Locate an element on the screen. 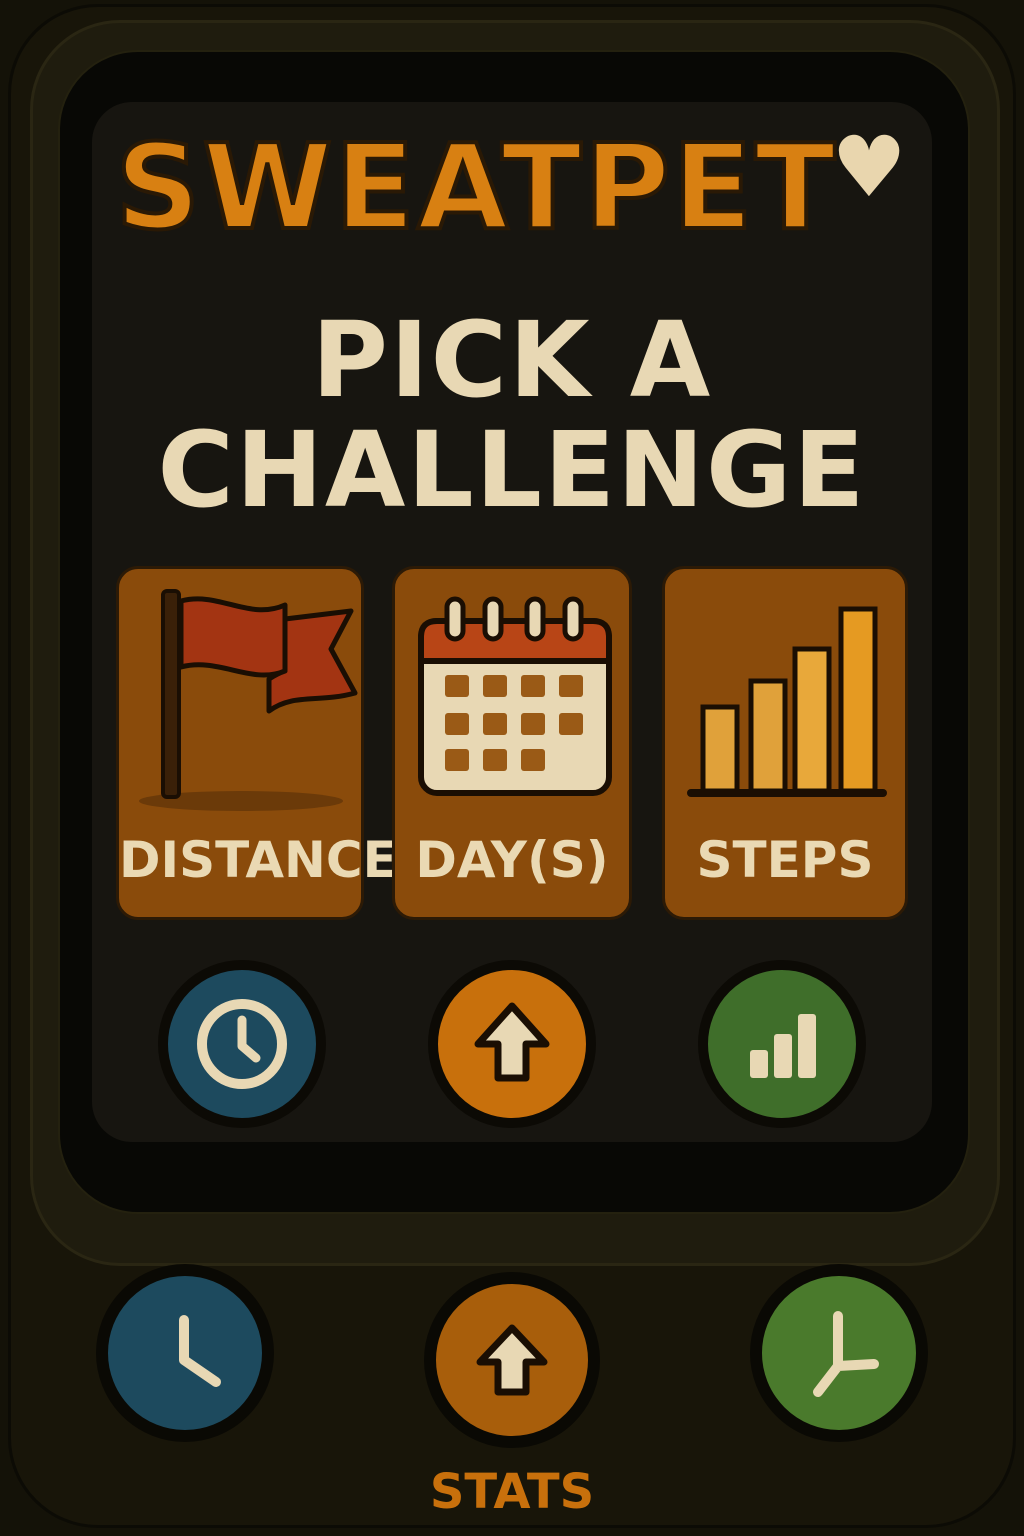 Image resolution: width=1024 pixels, height=1536 pixels. challenge-card-distance: DISTANCE is located at coordinates (256, 743).